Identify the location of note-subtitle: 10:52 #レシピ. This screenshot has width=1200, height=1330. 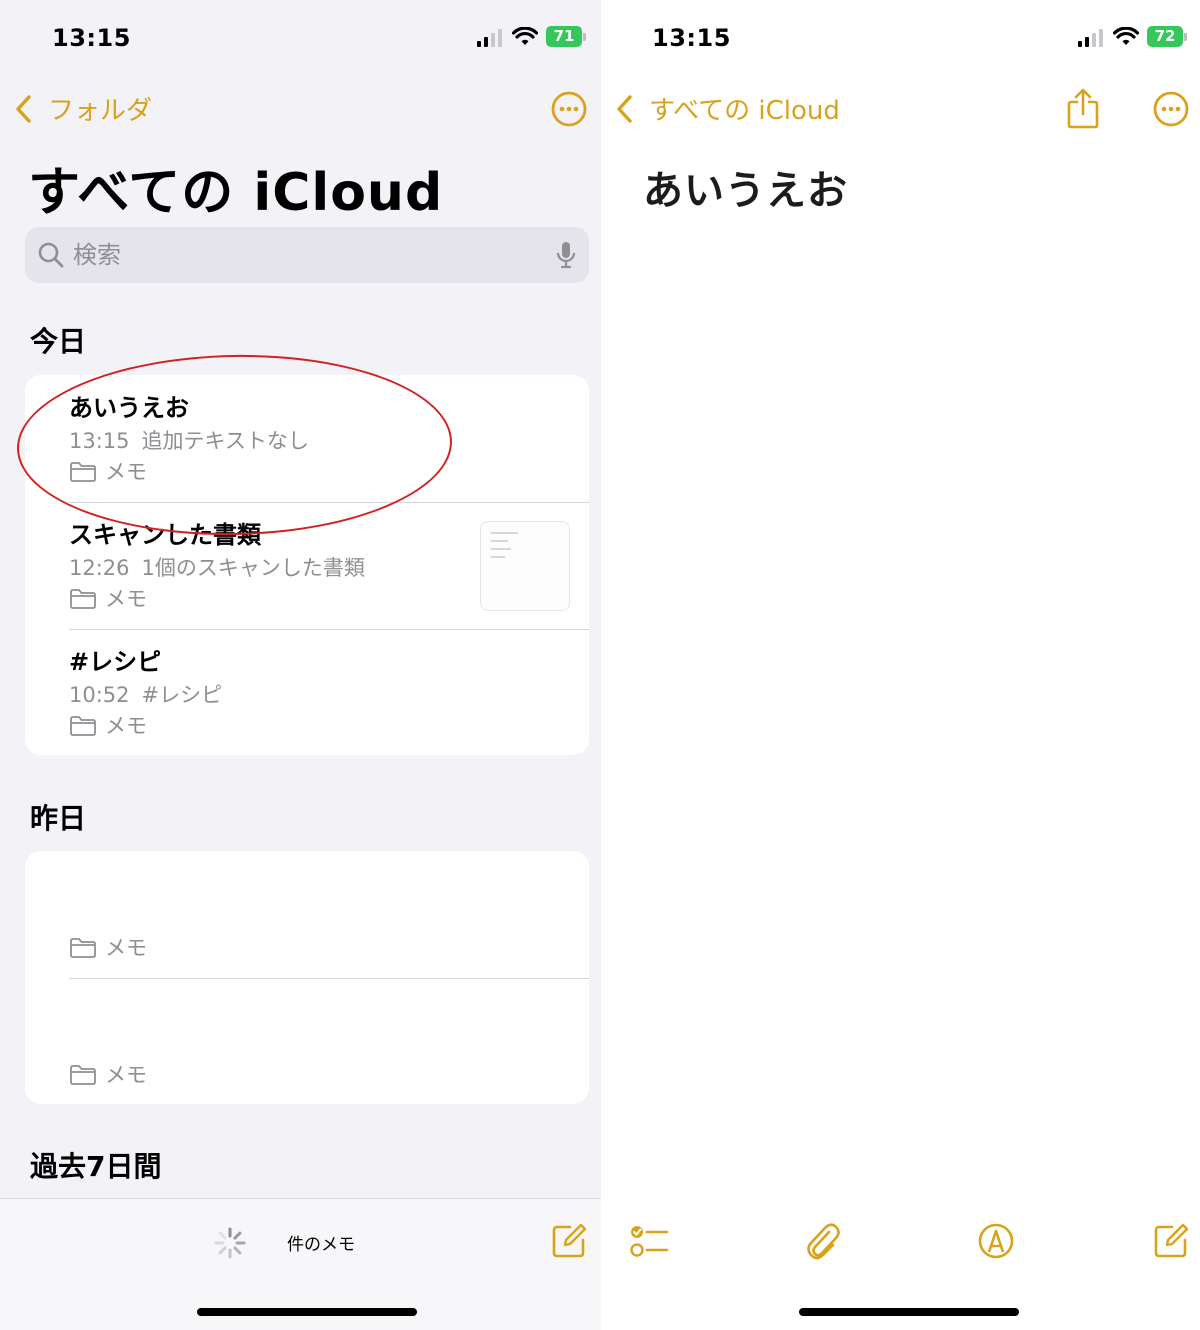
(329, 695).